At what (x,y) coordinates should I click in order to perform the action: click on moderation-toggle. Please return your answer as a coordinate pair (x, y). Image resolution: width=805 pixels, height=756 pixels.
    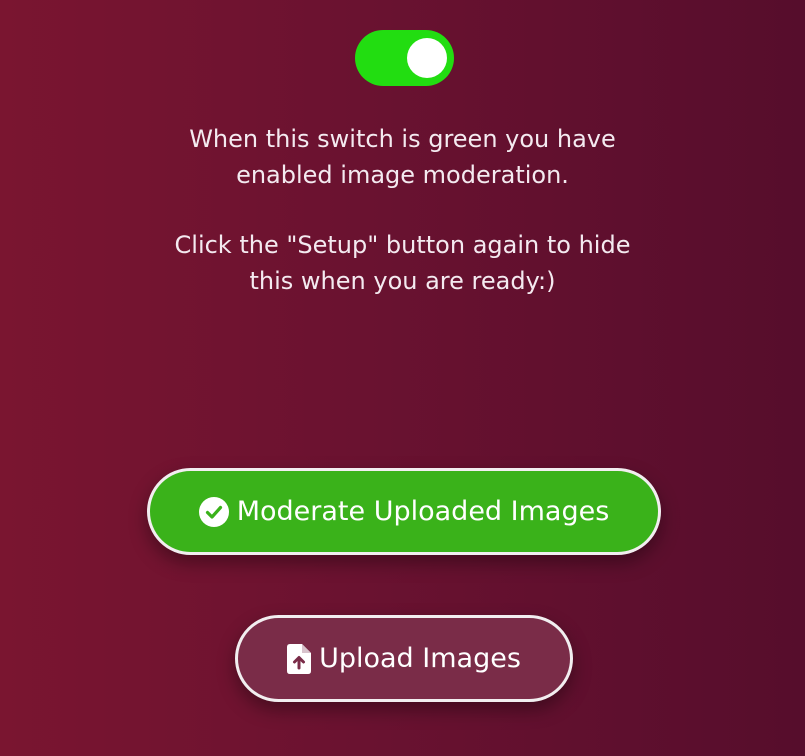
    Looking at the image, I should click on (404, 58).